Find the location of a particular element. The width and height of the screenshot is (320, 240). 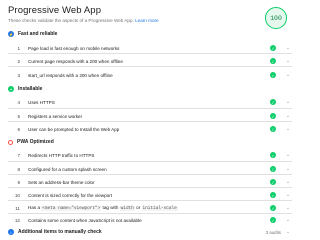

audit-number: 2 is located at coordinates (18, 61).